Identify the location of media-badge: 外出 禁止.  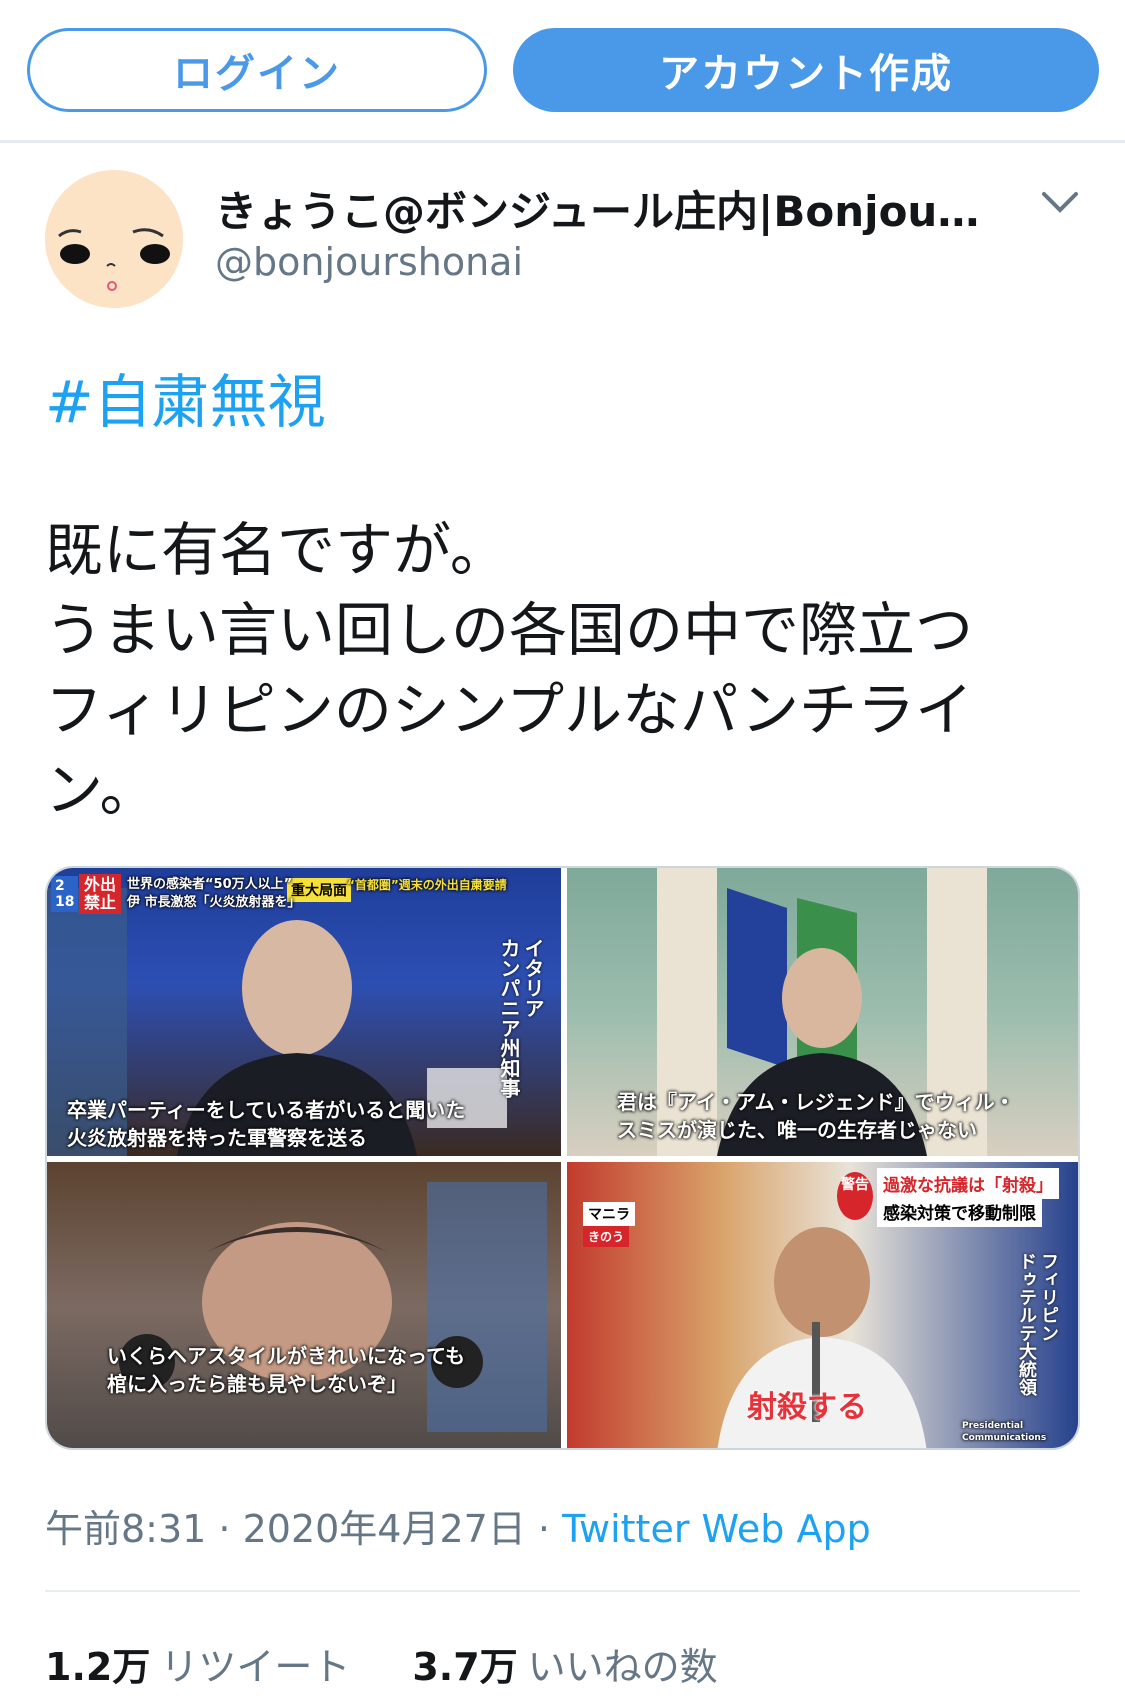
(100, 894).